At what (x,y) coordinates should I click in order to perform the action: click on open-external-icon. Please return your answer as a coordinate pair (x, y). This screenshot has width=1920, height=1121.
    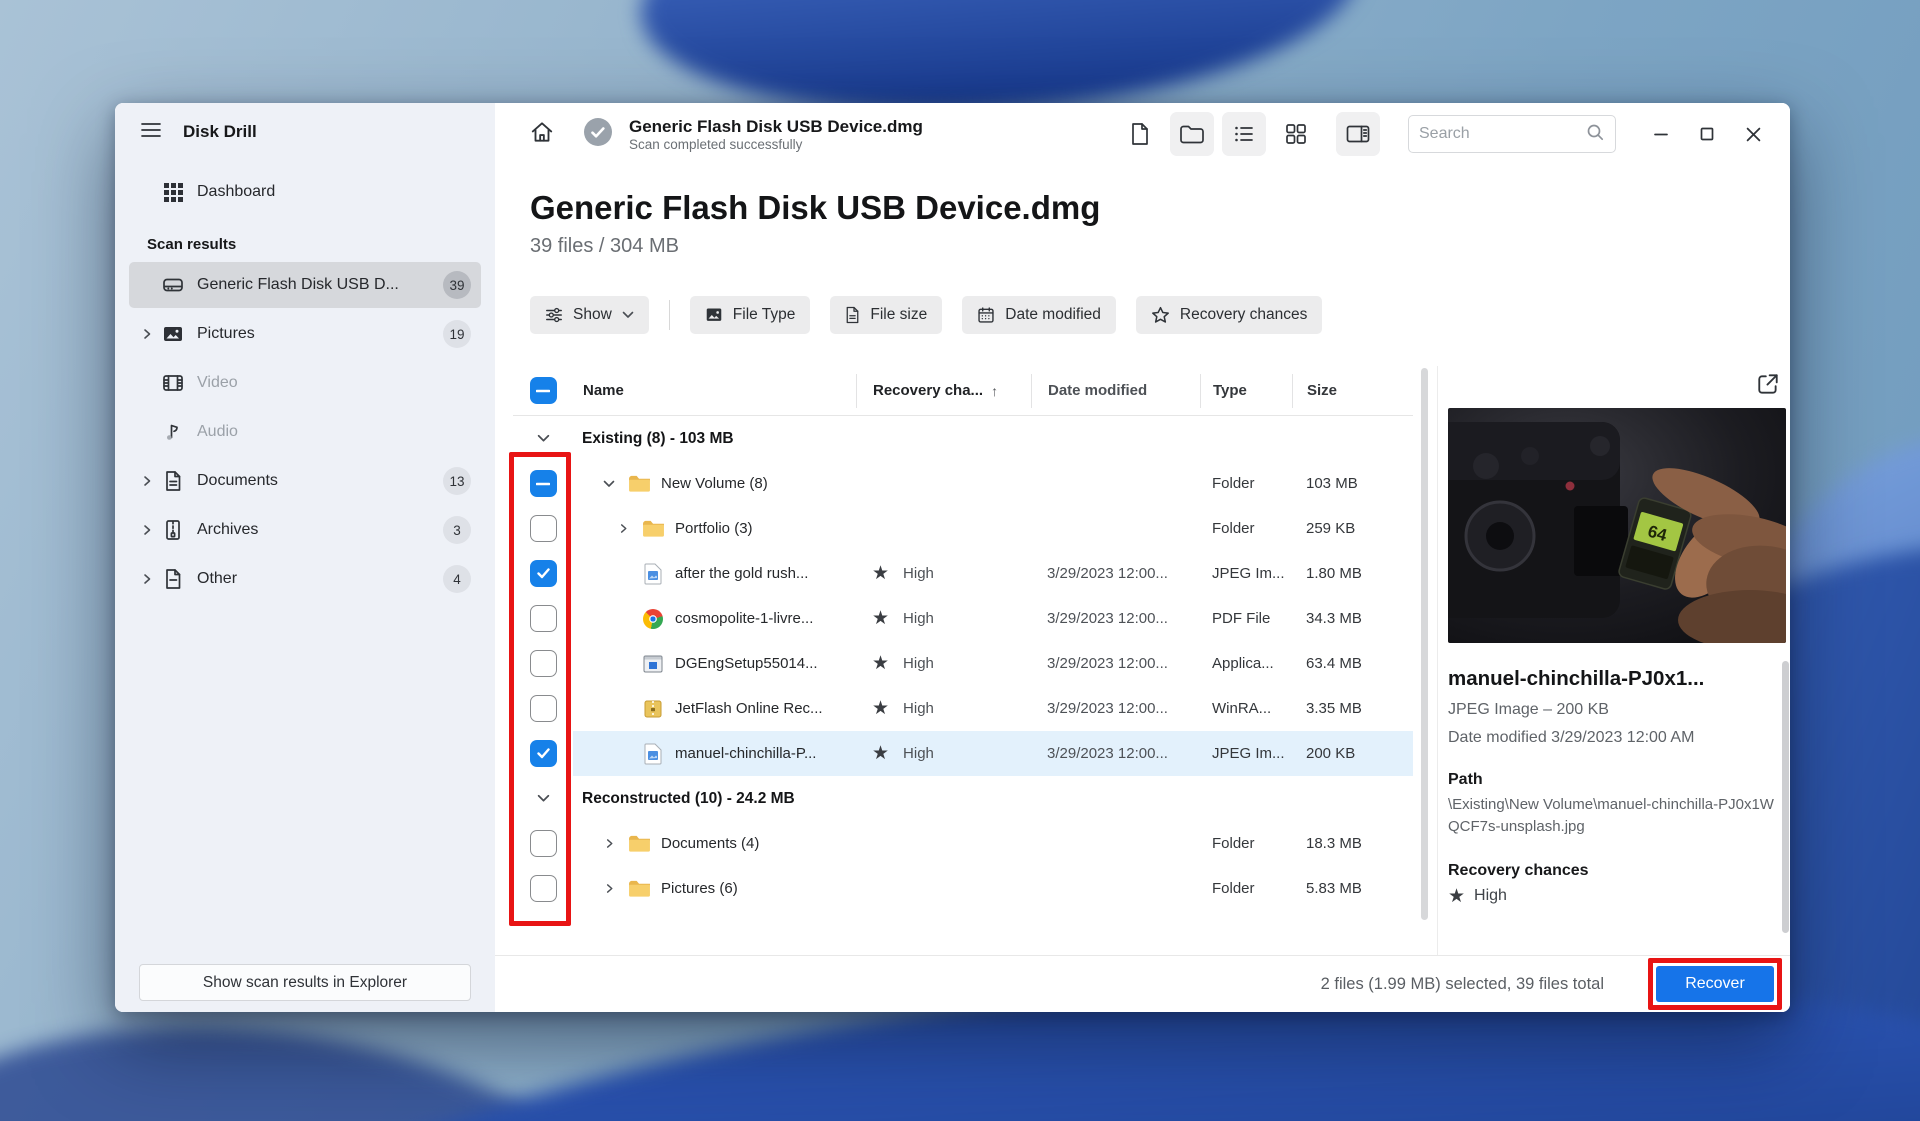
    Looking at the image, I should click on (1768, 387).